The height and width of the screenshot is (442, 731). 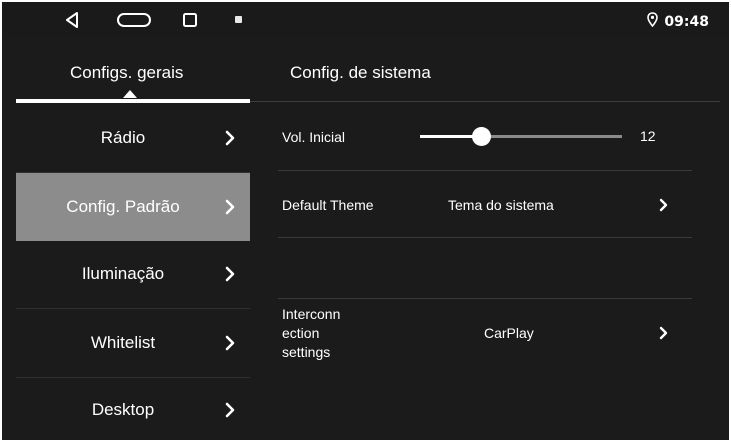 What do you see at coordinates (648, 136) in the screenshot?
I see `volume-value: 12` at bounding box center [648, 136].